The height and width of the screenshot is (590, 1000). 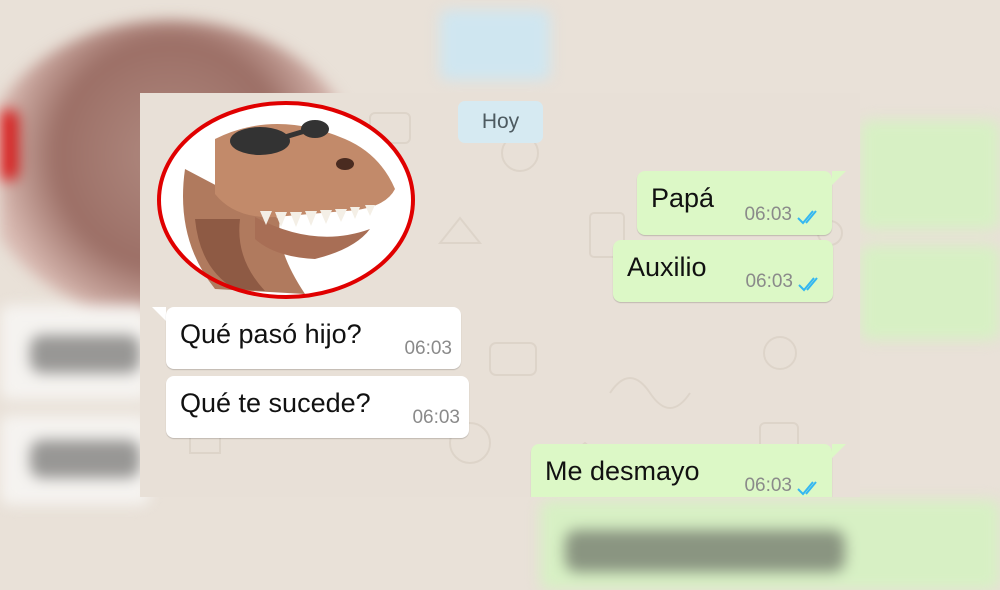 What do you see at coordinates (667, 267) in the screenshot?
I see `message-text: Auxilio` at bounding box center [667, 267].